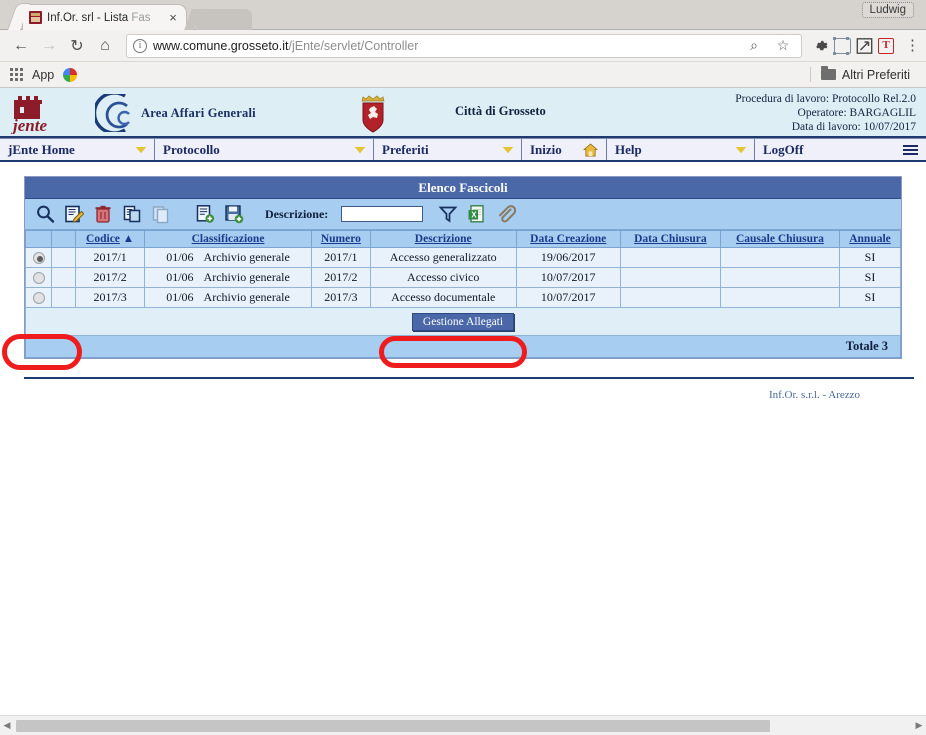  Describe the element at coordinates (568, 297) in the screenshot. I see `cell-data-creazione: 10/07/2017` at that location.